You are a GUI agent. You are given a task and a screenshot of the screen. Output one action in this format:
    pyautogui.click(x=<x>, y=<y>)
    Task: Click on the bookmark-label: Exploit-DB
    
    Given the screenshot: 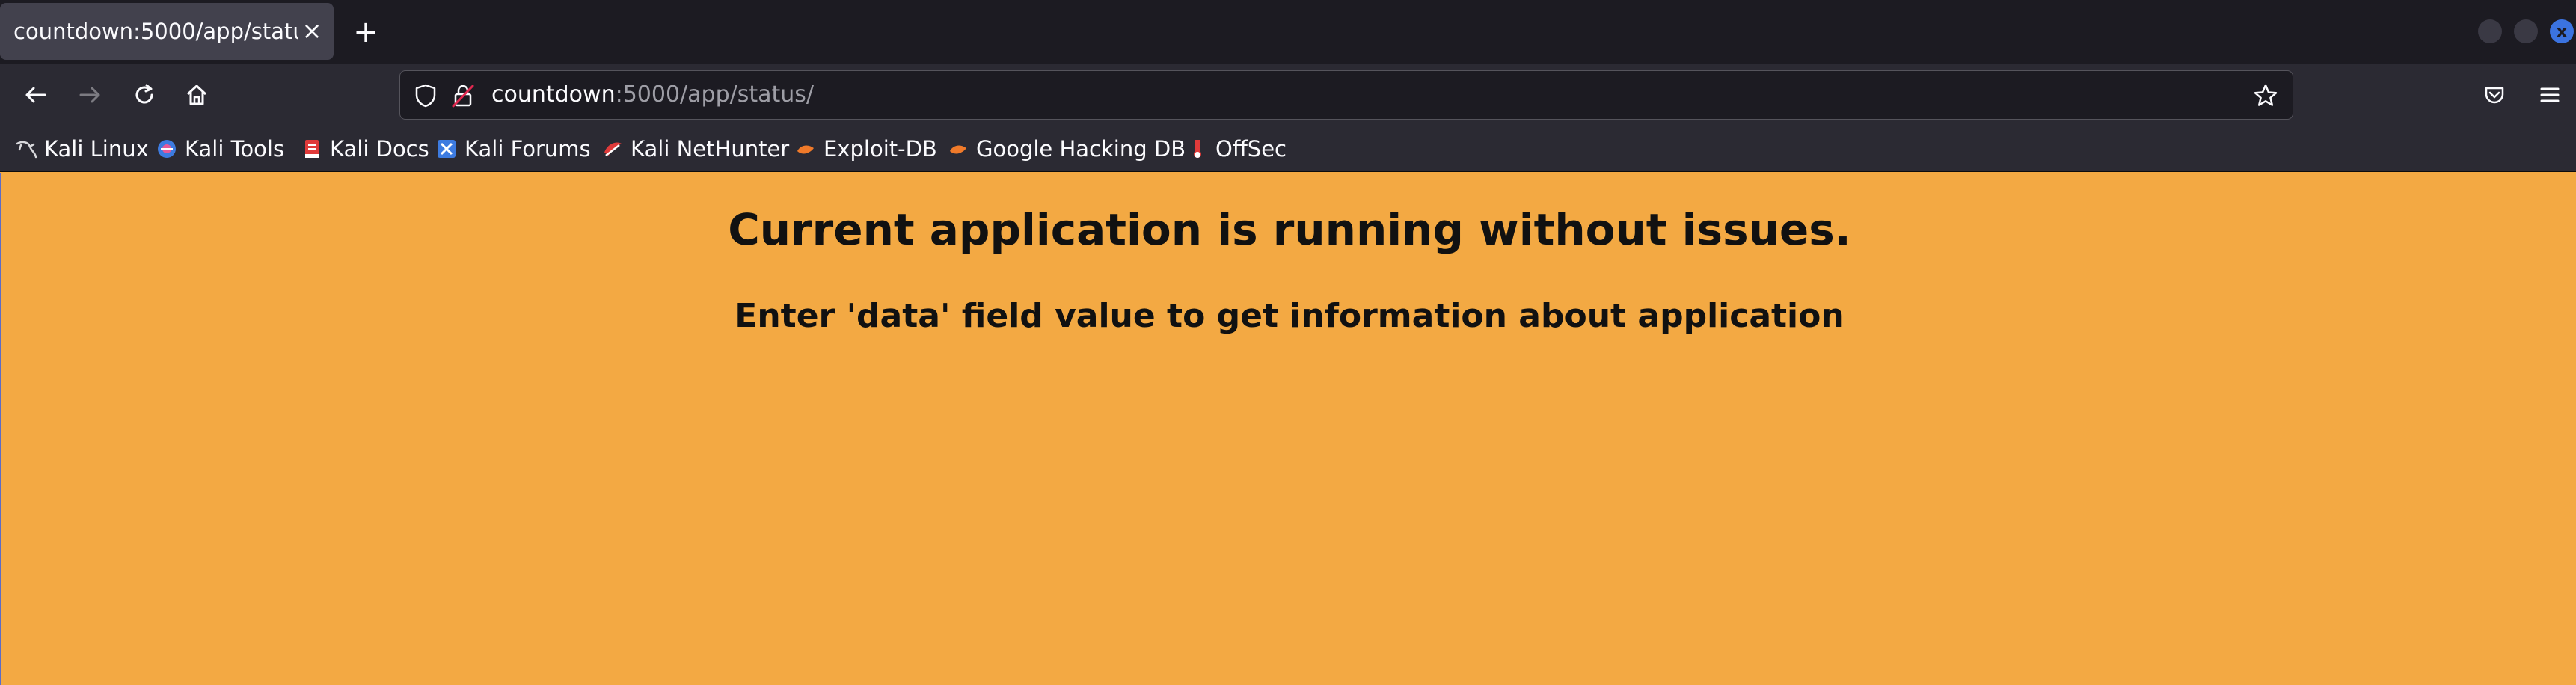 What is the action you would take?
    pyautogui.click(x=880, y=149)
    